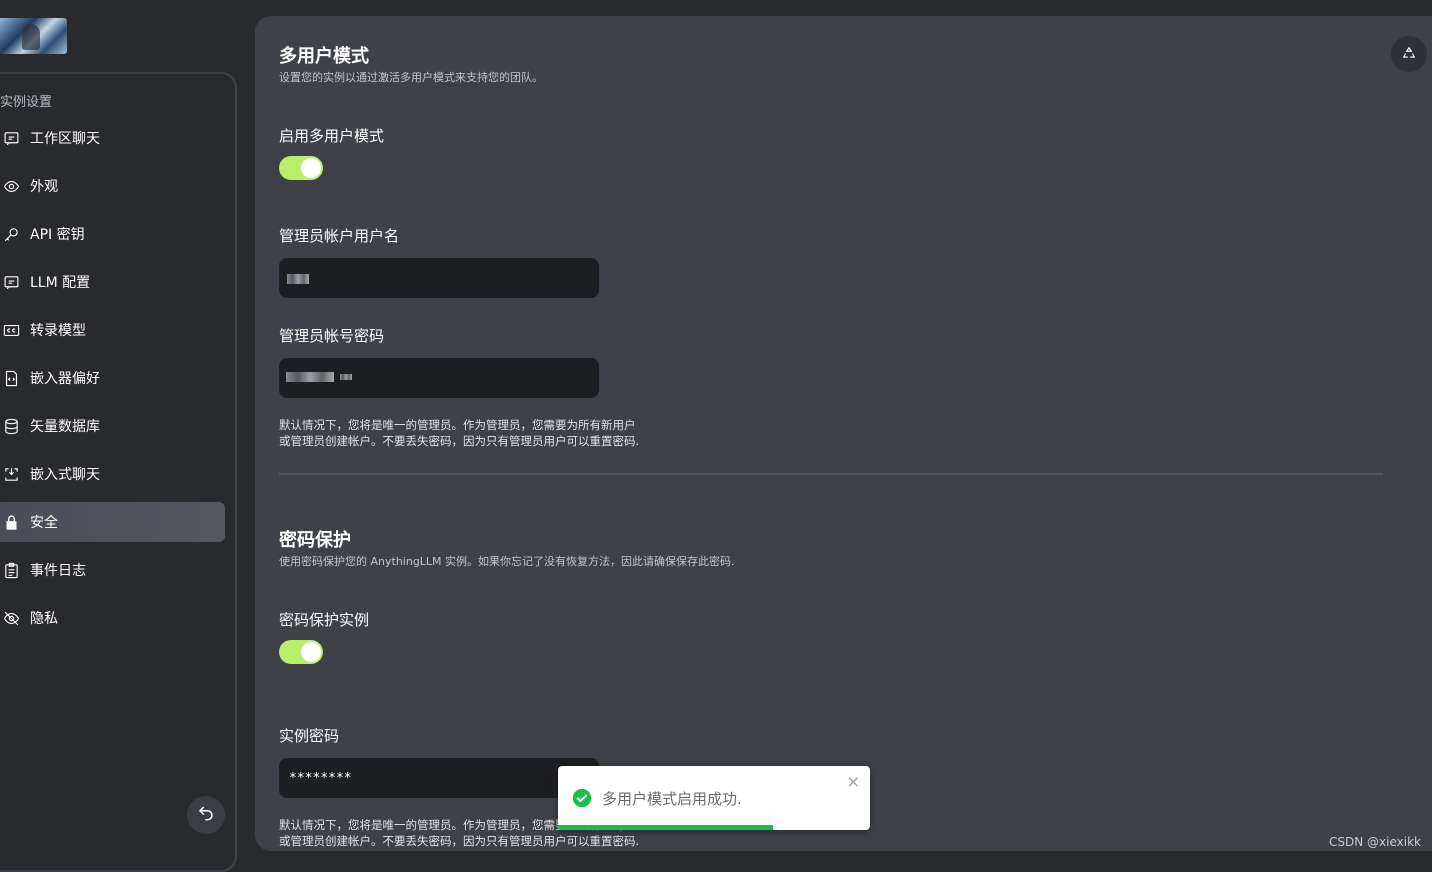  I want to click on toast-progress-bar, so click(666, 827).